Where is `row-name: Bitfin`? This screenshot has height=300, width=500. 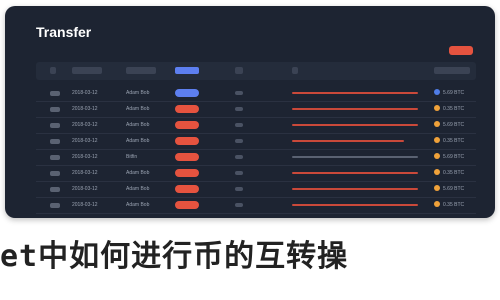 row-name: Bitfin is located at coordinates (132, 157).